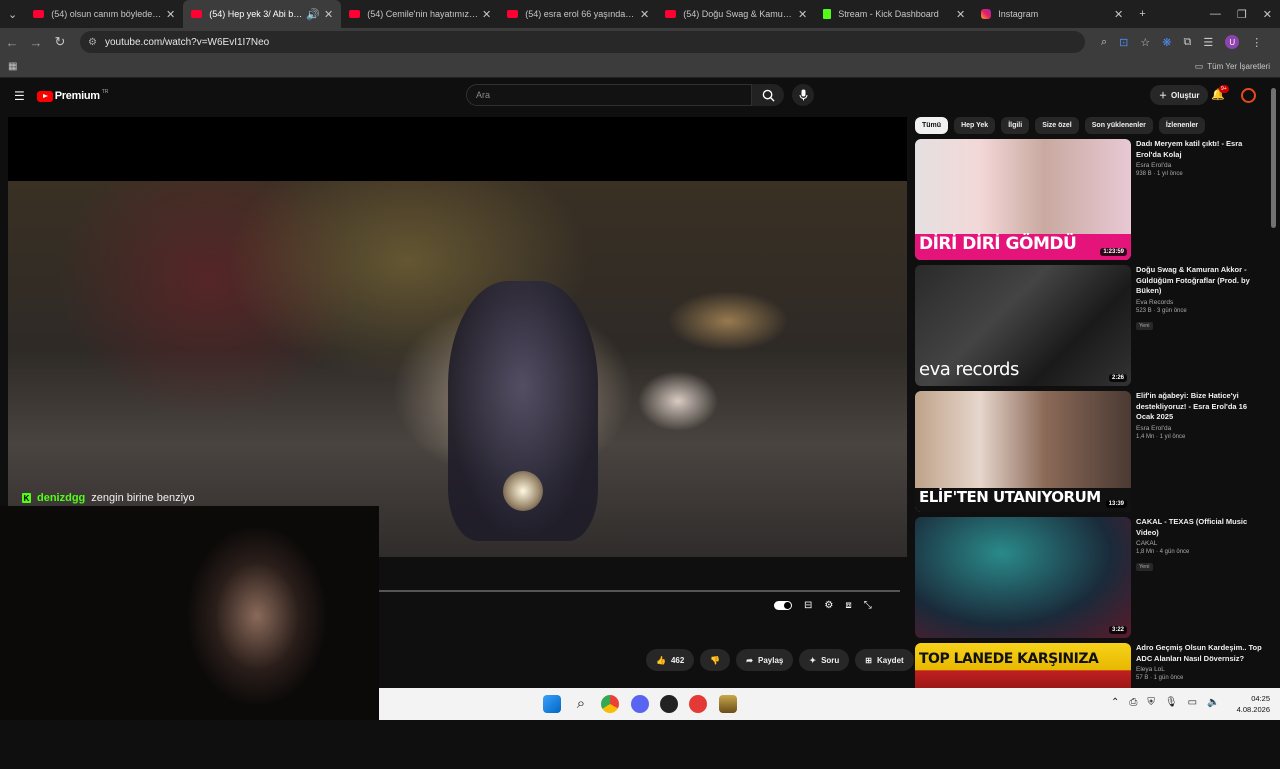 The height and width of the screenshot is (769, 1280). Describe the element at coordinates (1023, 325) in the screenshot. I see `video-thumbnail: eva records 2:26` at that location.